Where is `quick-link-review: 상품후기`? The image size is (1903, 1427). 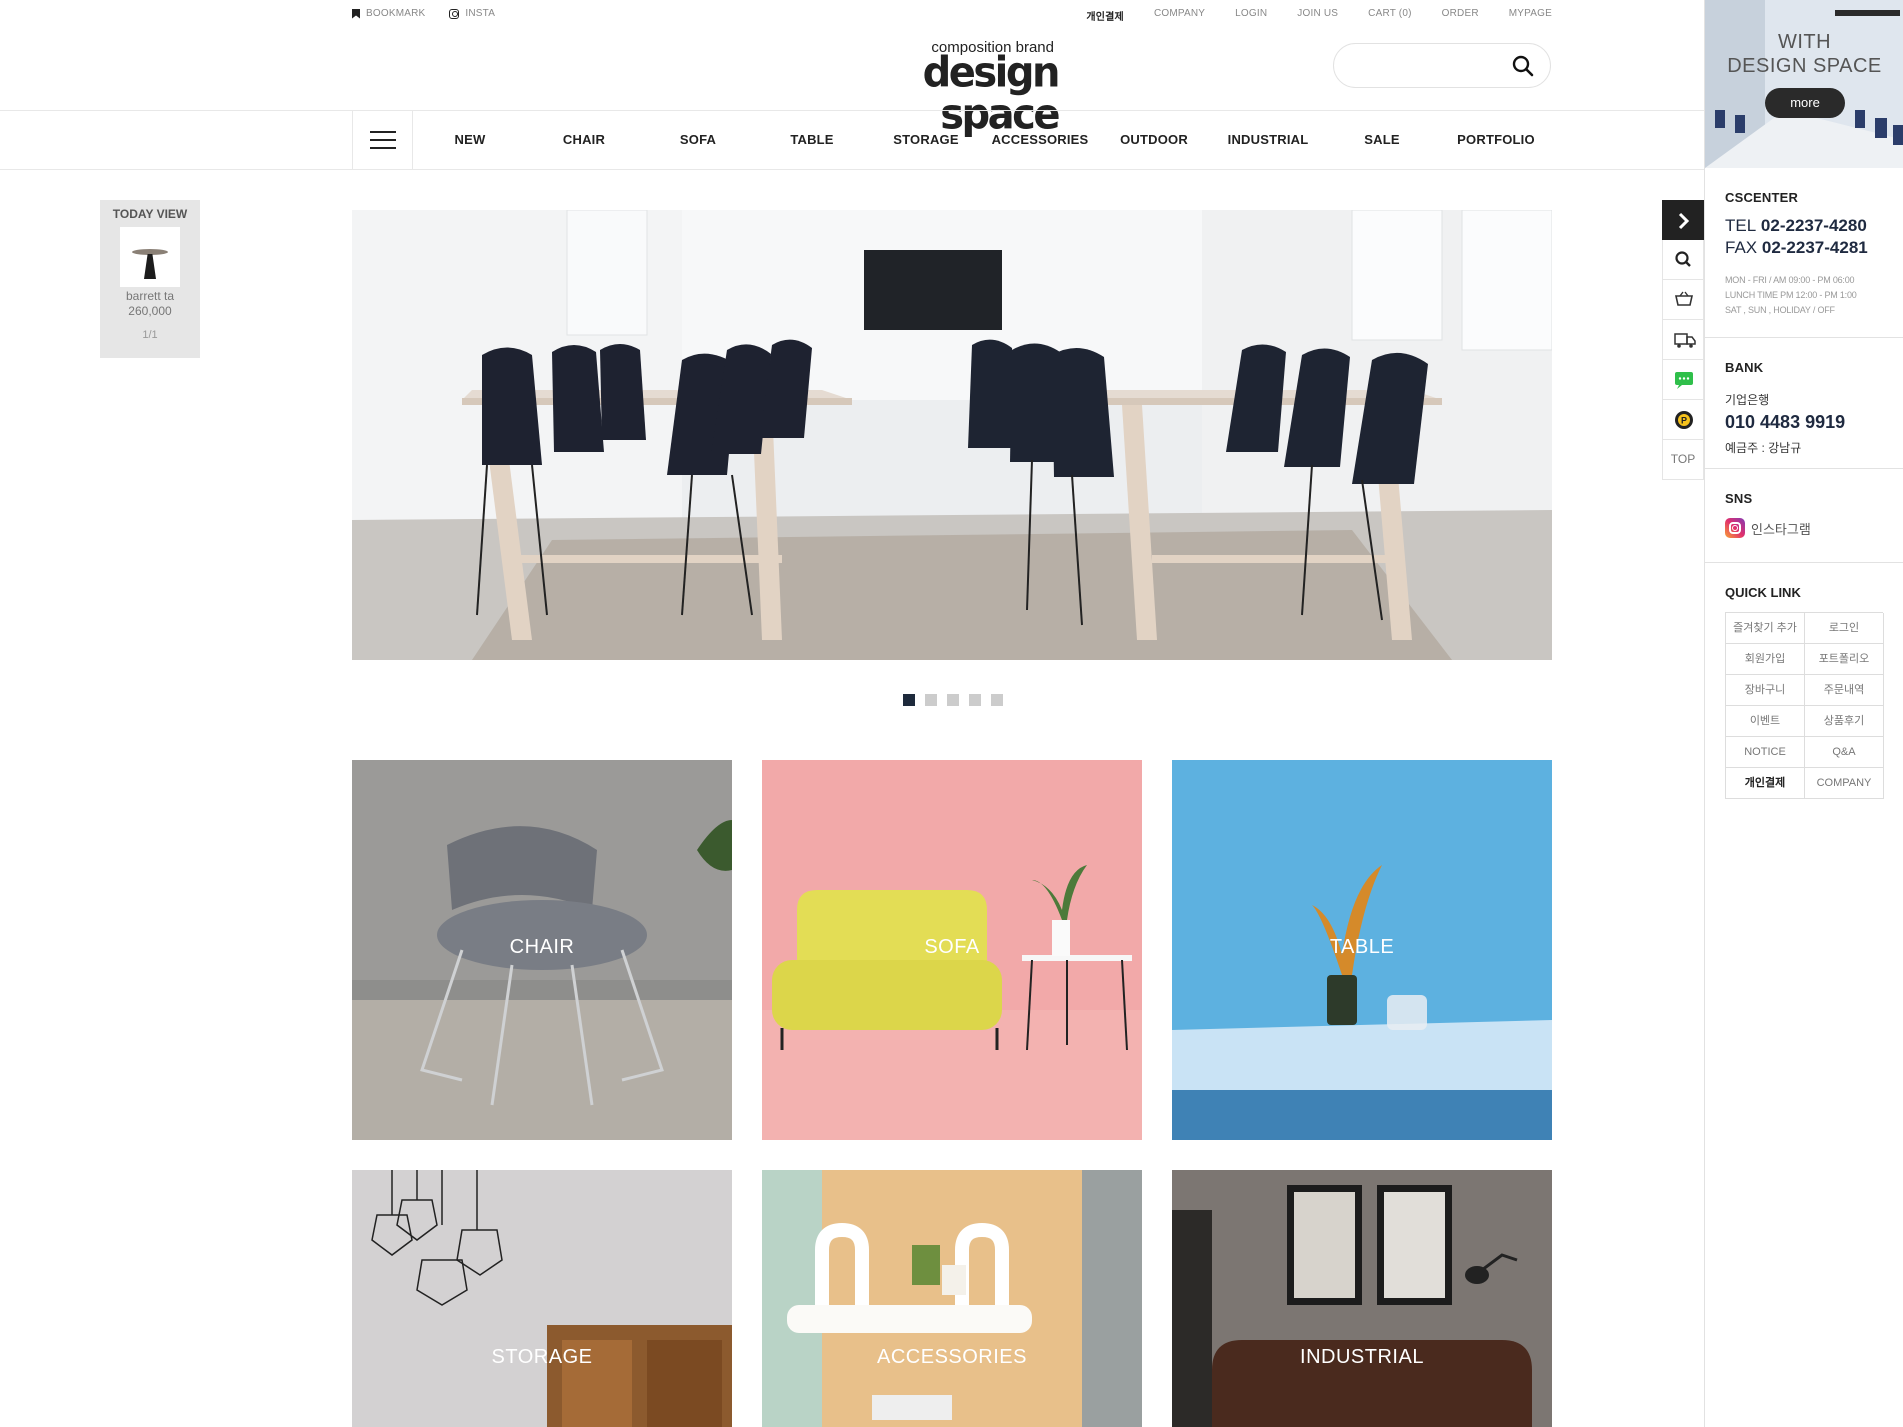
quick-link-review: 상품후기 is located at coordinates (1844, 721).